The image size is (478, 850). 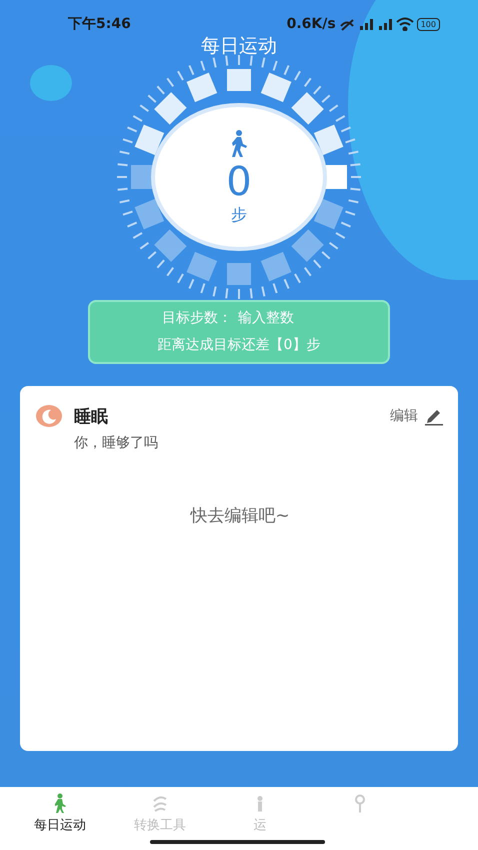 What do you see at coordinates (405, 24) in the screenshot?
I see `wifi-icon` at bounding box center [405, 24].